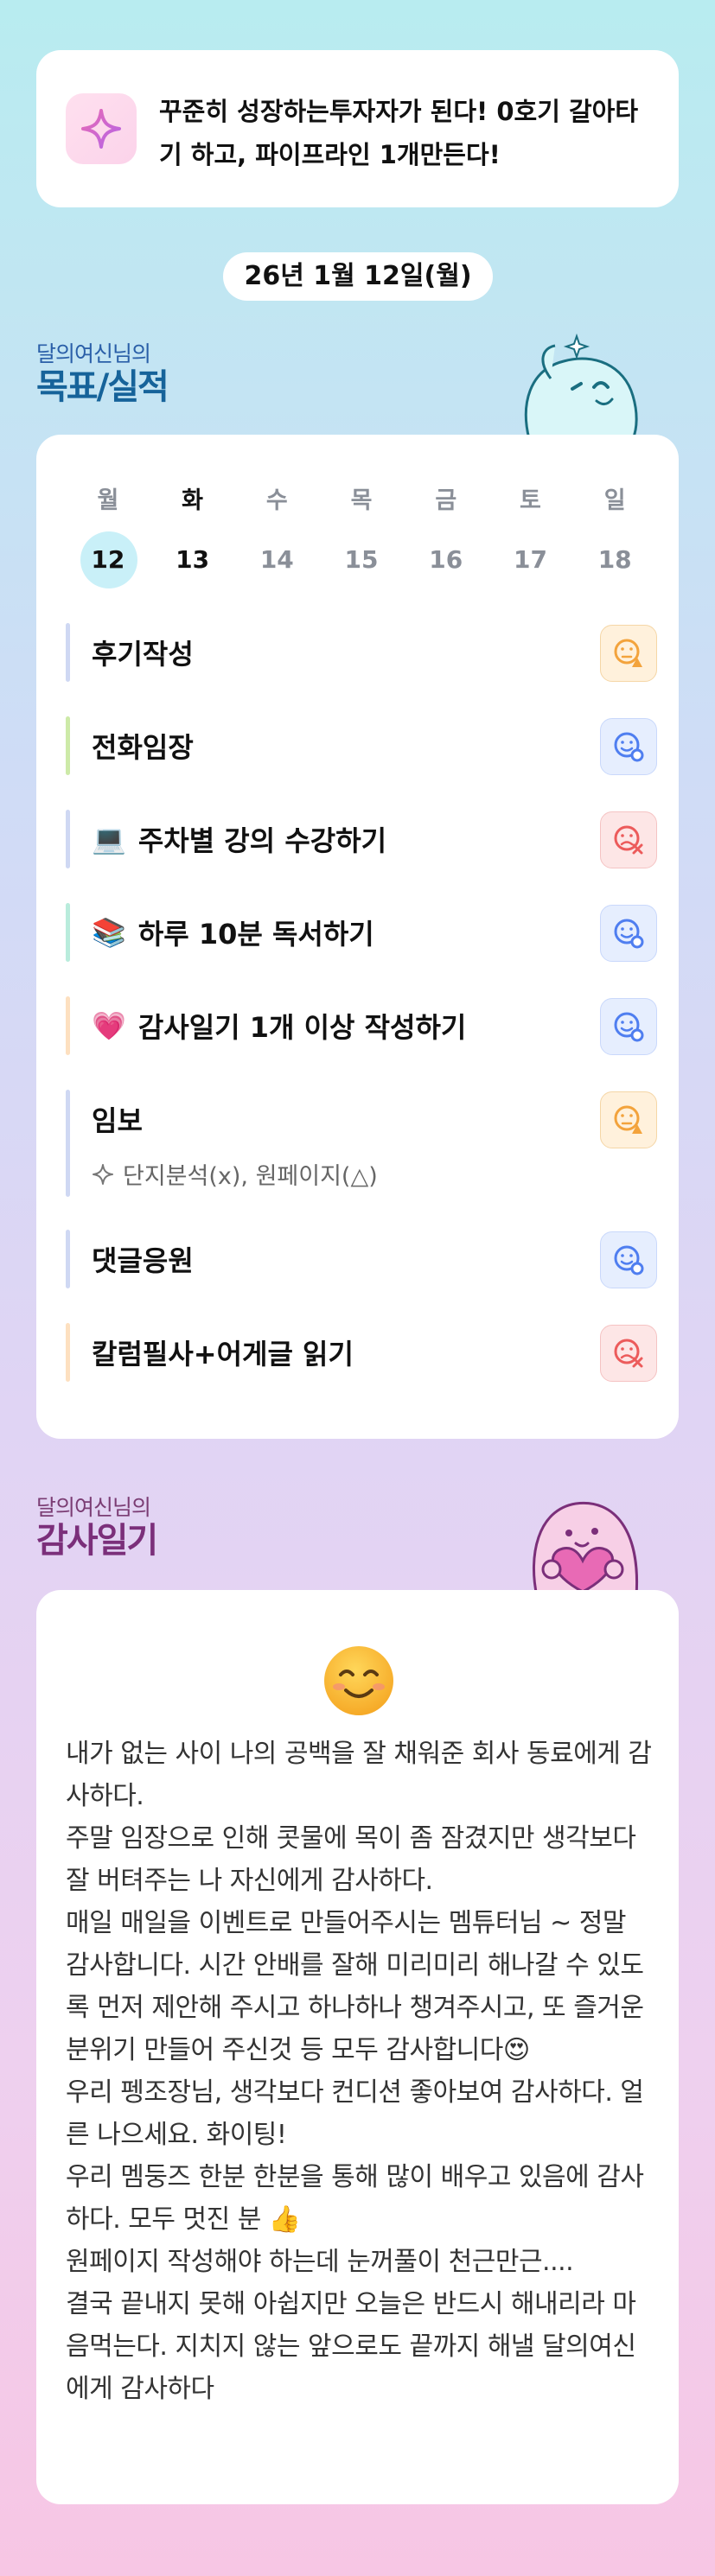  Describe the element at coordinates (94, 354) in the screenshot. I see `goals-section-subtitle: 달의여신님의` at that location.